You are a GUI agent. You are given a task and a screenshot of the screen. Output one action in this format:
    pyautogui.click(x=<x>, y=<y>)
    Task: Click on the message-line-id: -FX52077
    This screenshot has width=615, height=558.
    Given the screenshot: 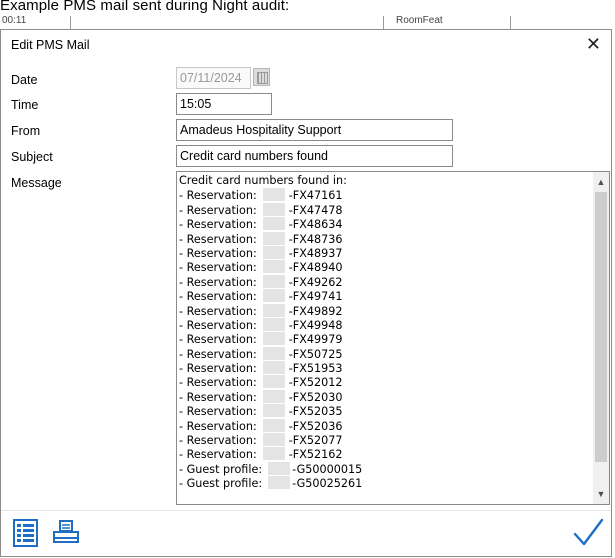 What is the action you would take?
    pyautogui.click(x=315, y=441)
    